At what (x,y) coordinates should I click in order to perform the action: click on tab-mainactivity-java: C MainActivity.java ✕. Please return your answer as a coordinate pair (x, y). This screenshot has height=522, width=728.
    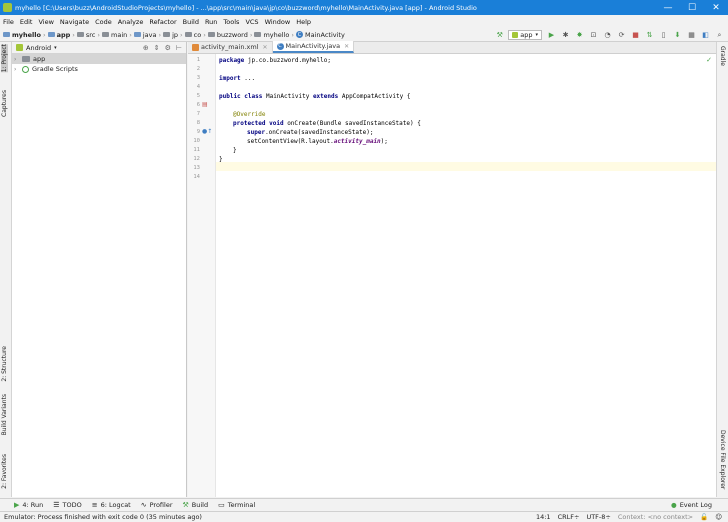
    Looking at the image, I should click on (313, 47).